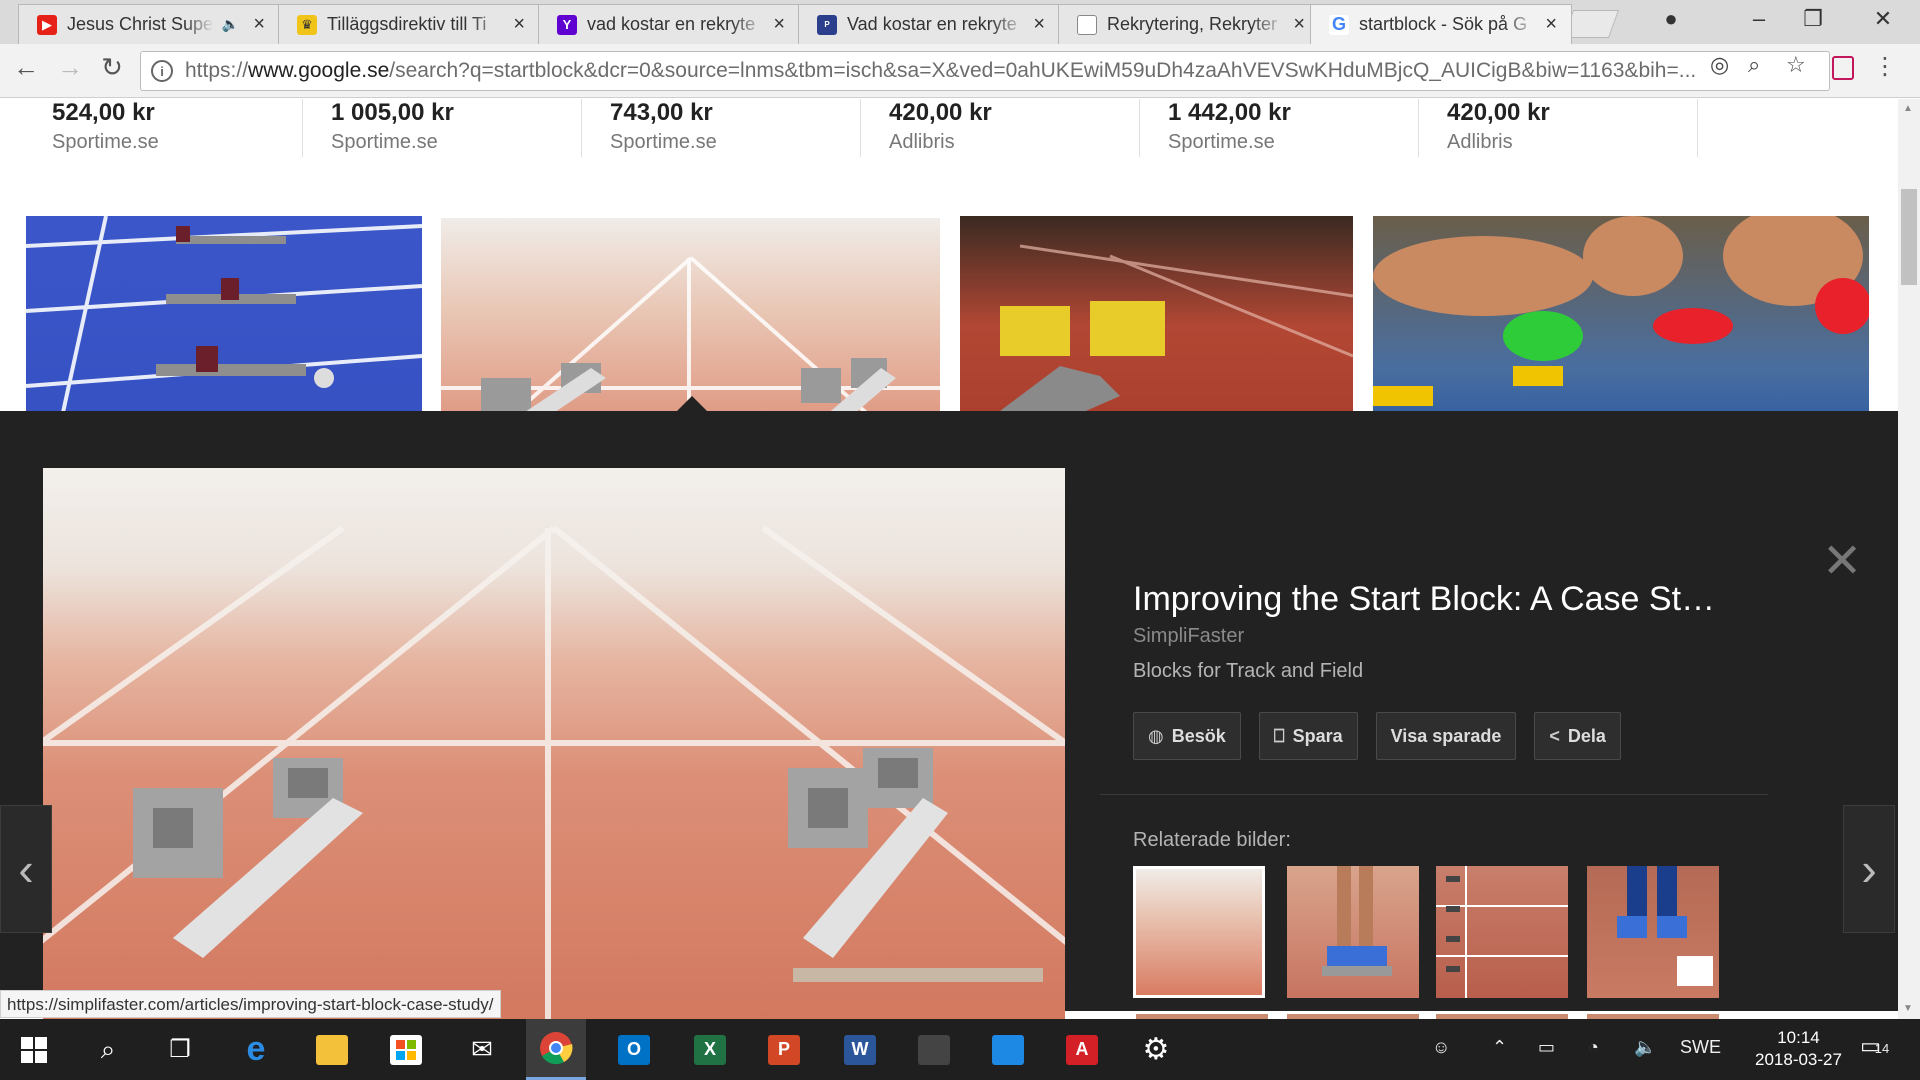 This screenshot has height=1080, width=1920. What do you see at coordinates (932, 24) in the screenshot?
I see `tab-title: Vad kostar en rekryte` at bounding box center [932, 24].